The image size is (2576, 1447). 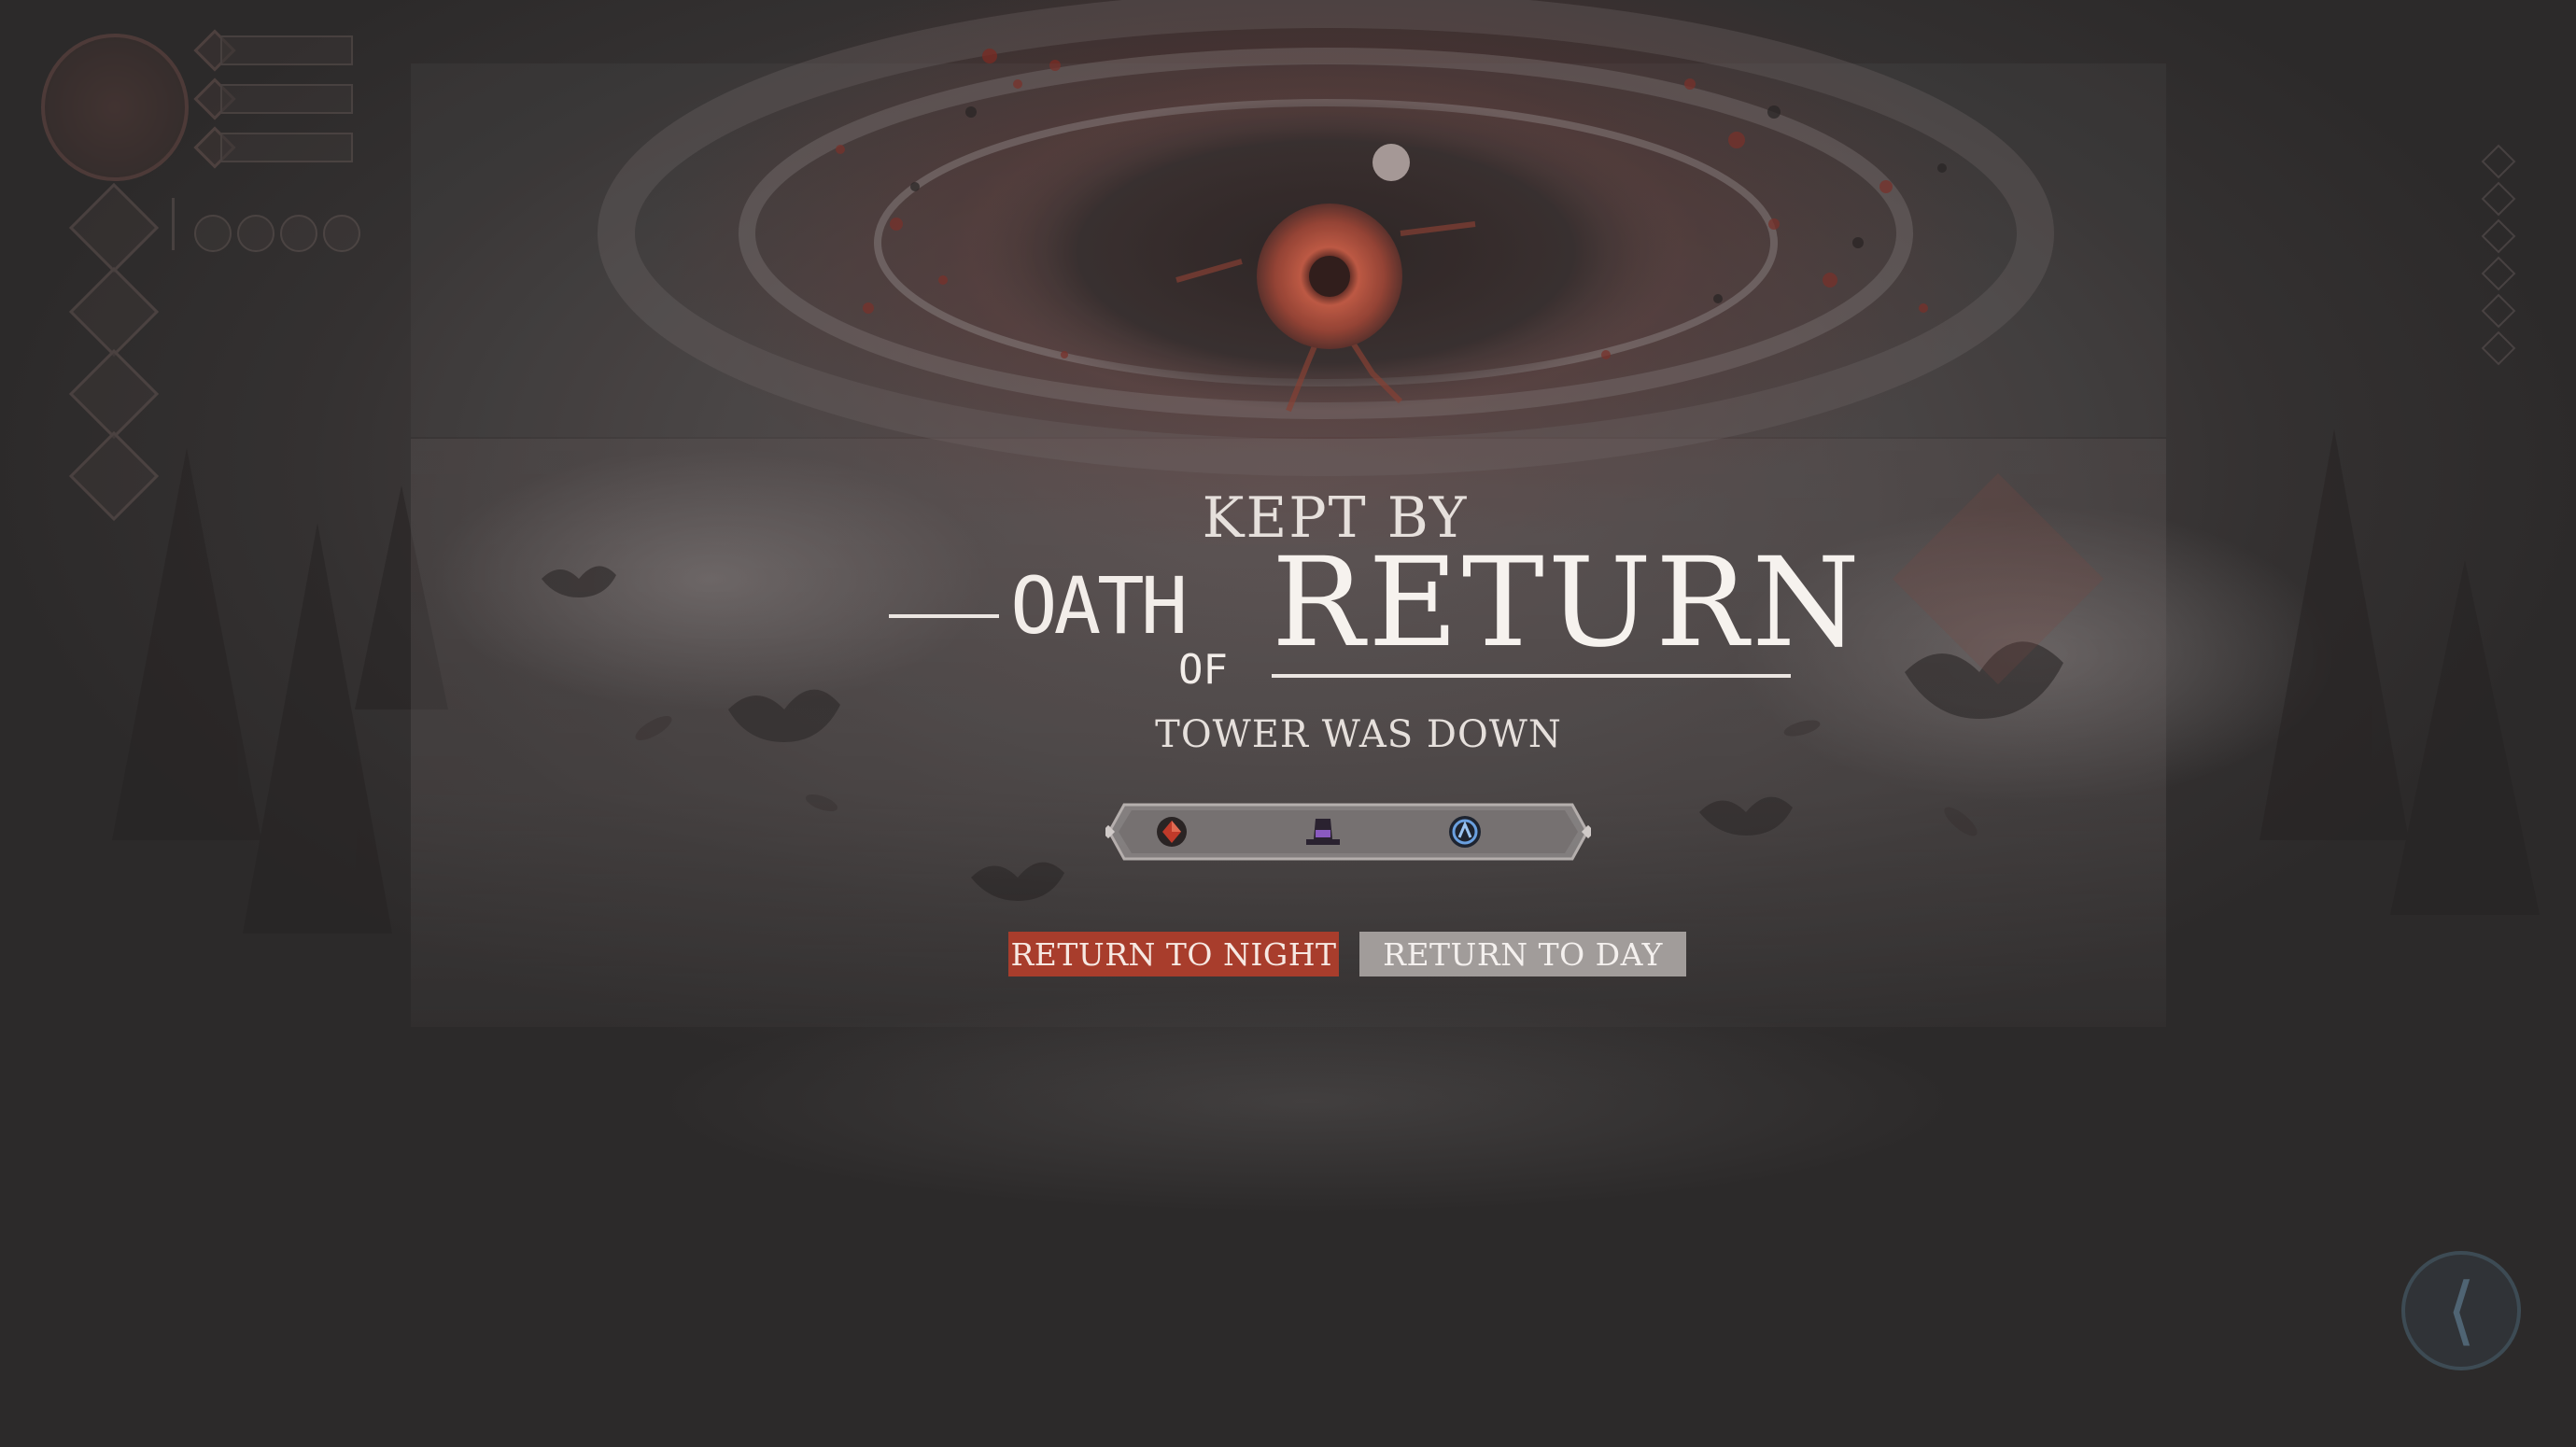 I want to click on hud-left, so click(x=196, y=262).